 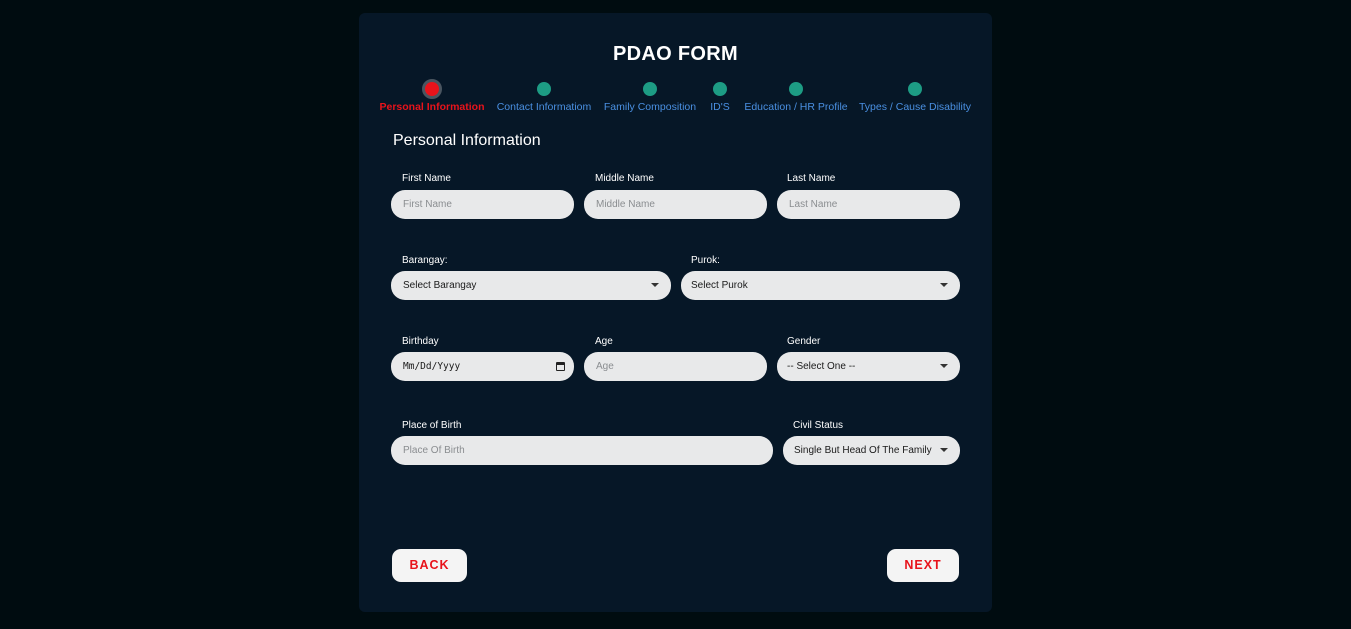 I want to click on step-types-cause-disability: Types / Cause Disability, so click(x=915, y=96).